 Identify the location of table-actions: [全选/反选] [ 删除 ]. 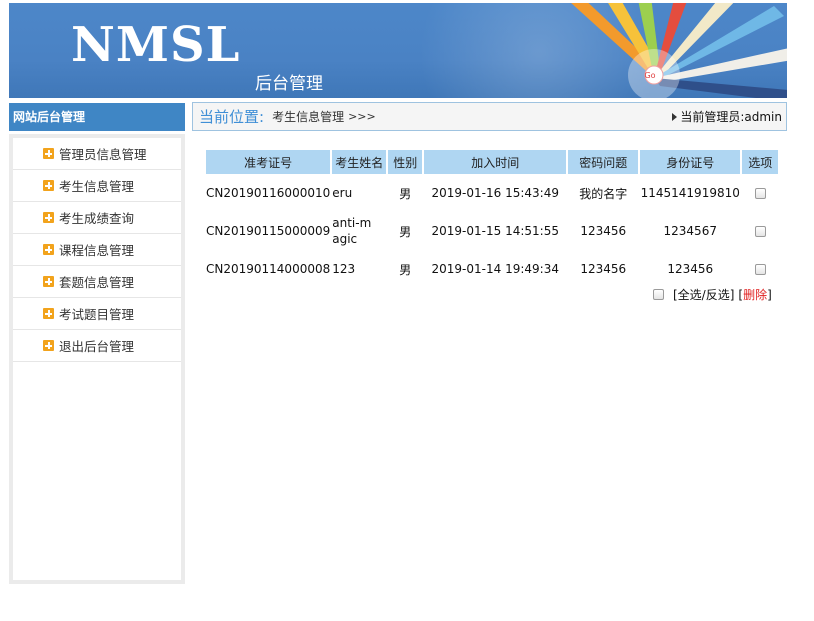
(712, 294).